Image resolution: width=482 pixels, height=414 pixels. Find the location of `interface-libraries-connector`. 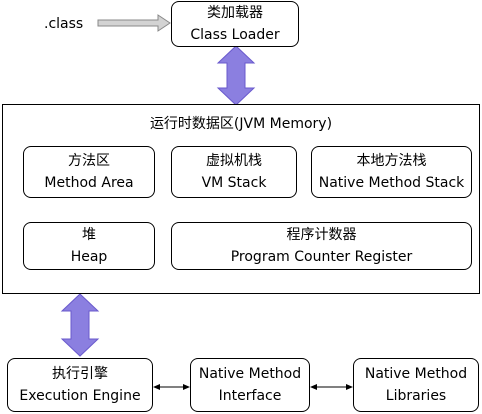

interface-libraries-connector is located at coordinates (331, 387).